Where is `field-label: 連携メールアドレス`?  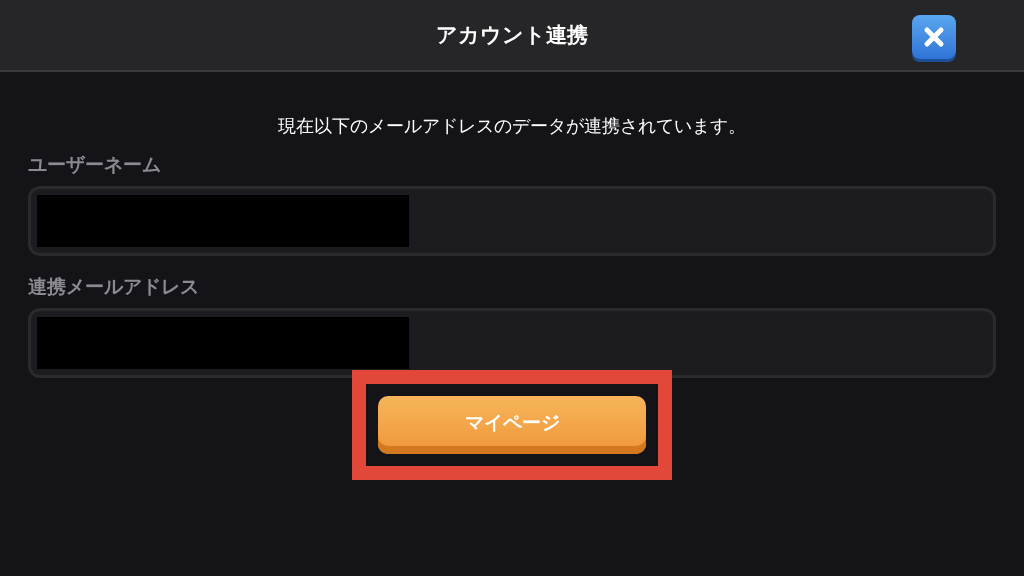 field-label: 連携メールアドレス is located at coordinates (114, 286).